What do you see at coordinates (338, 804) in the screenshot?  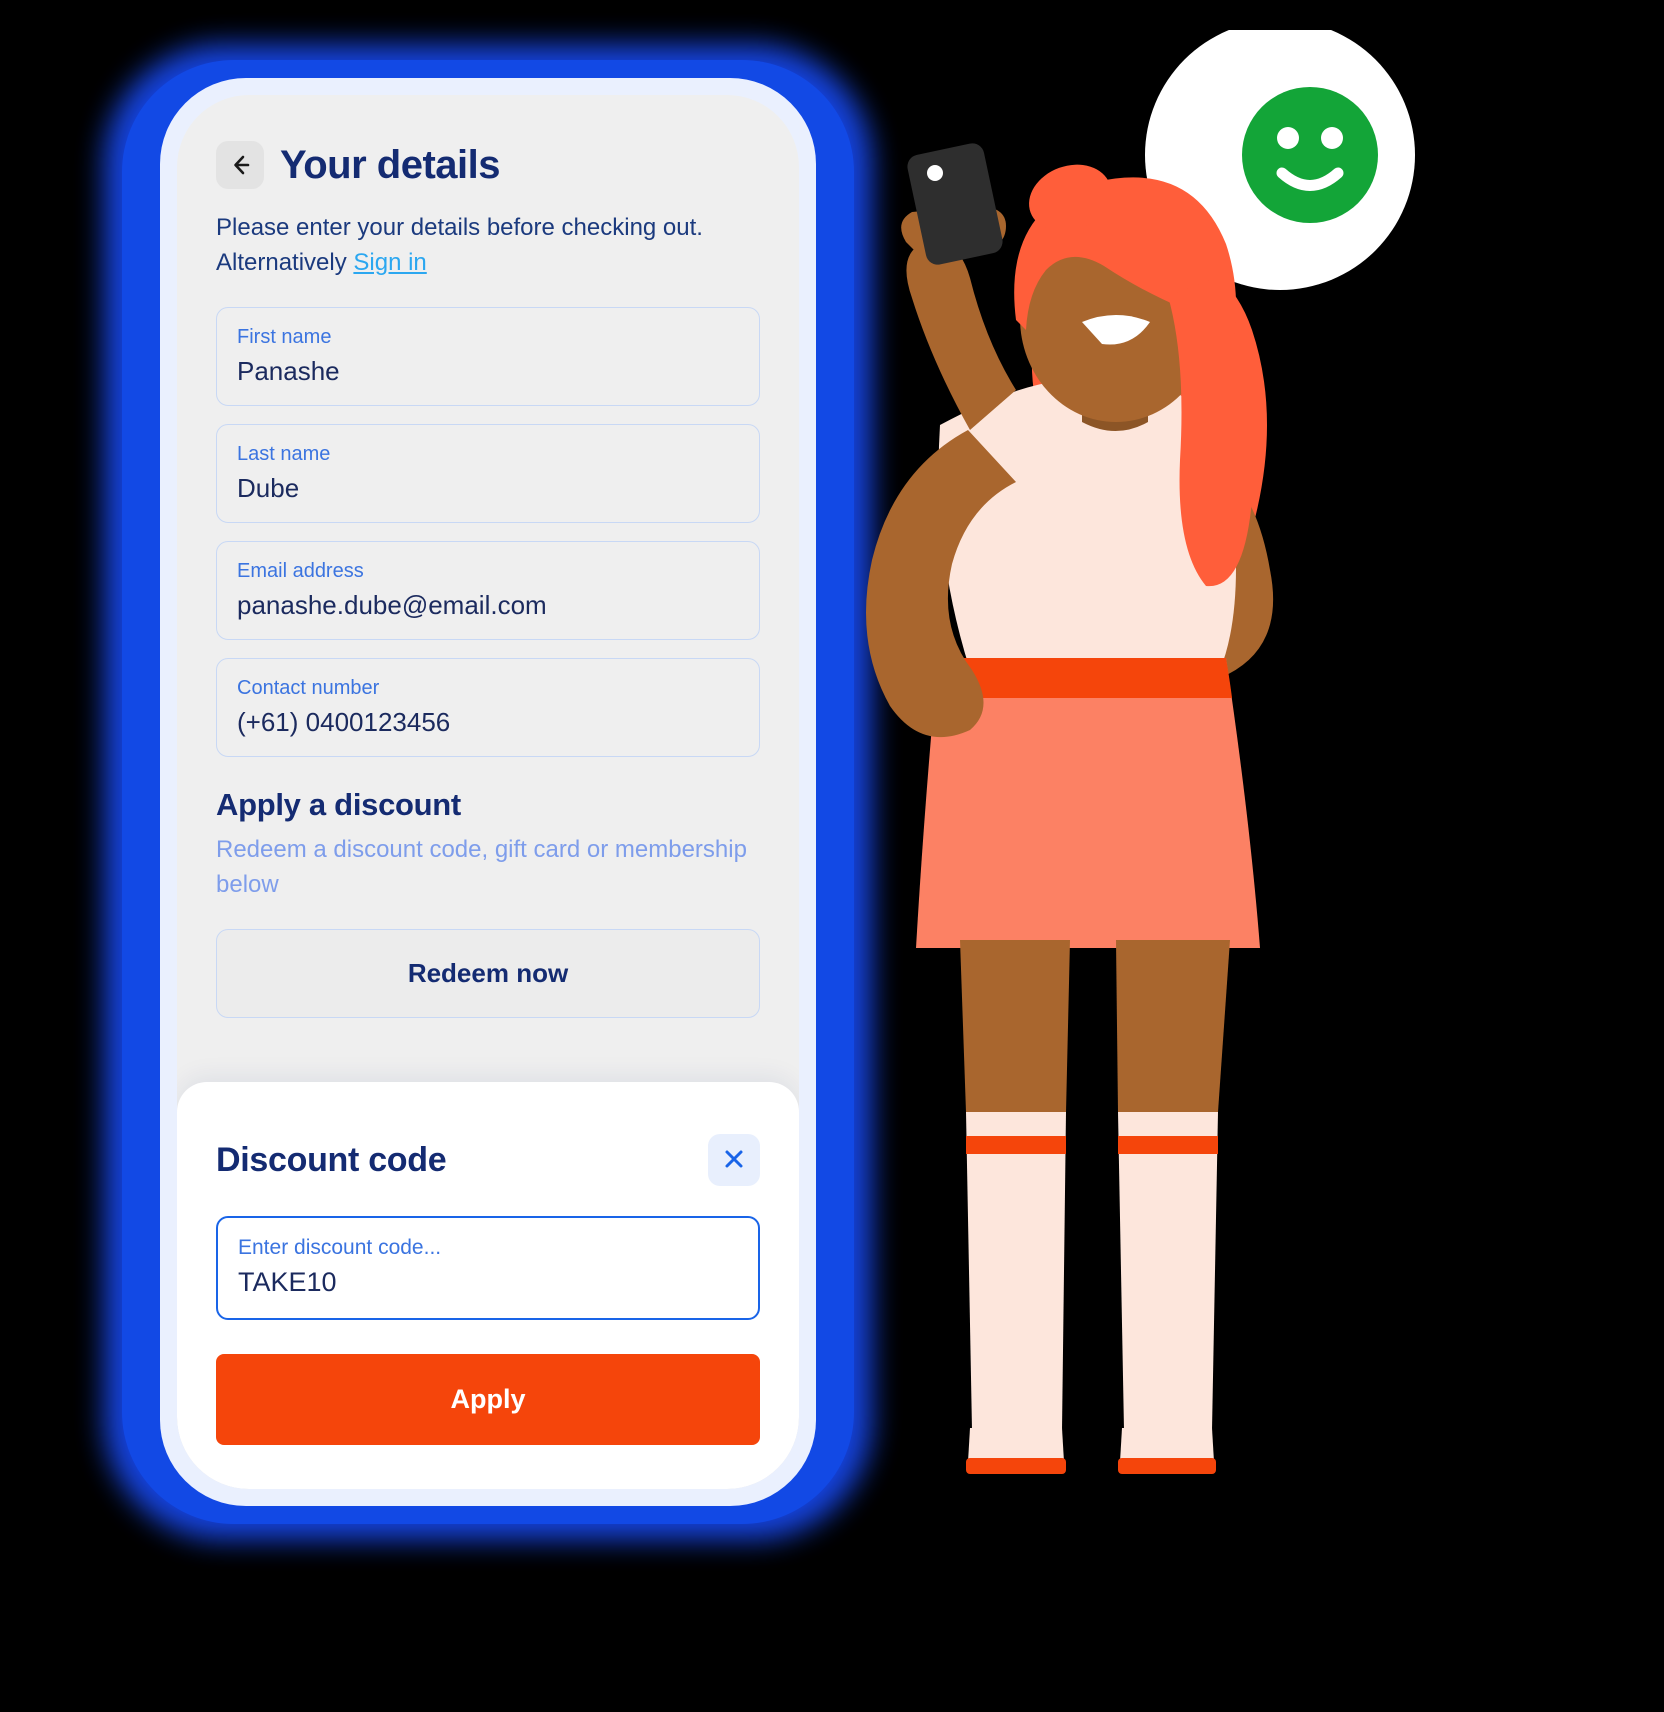 I see `apply-discount-heading: Apply a discount` at bounding box center [338, 804].